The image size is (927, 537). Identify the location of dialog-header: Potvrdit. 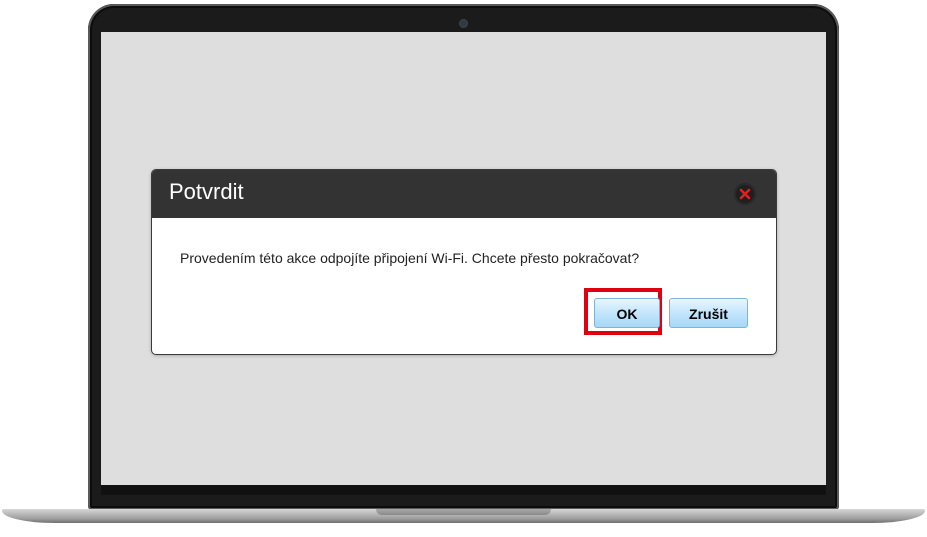
(464, 194).